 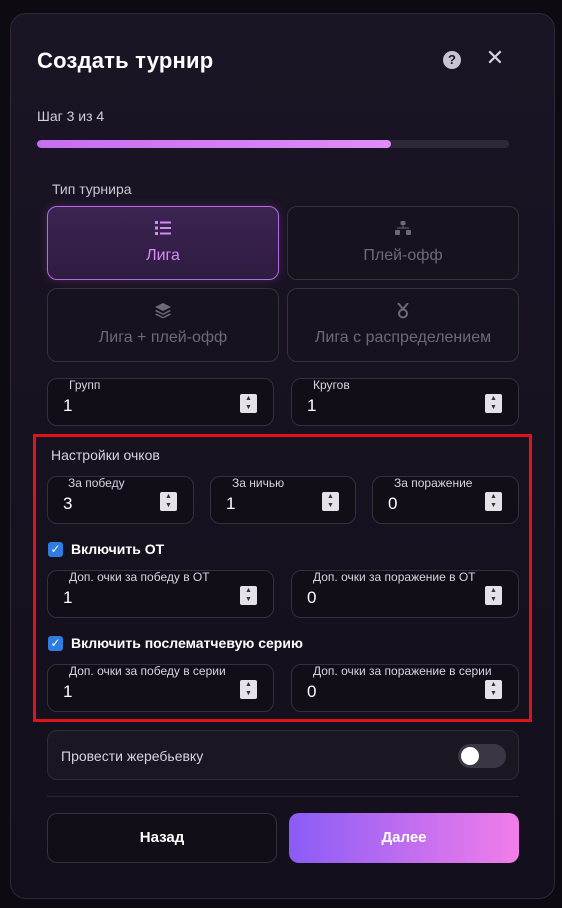 I want to click on draw-points-value: 1, so click(x=230, y=504).